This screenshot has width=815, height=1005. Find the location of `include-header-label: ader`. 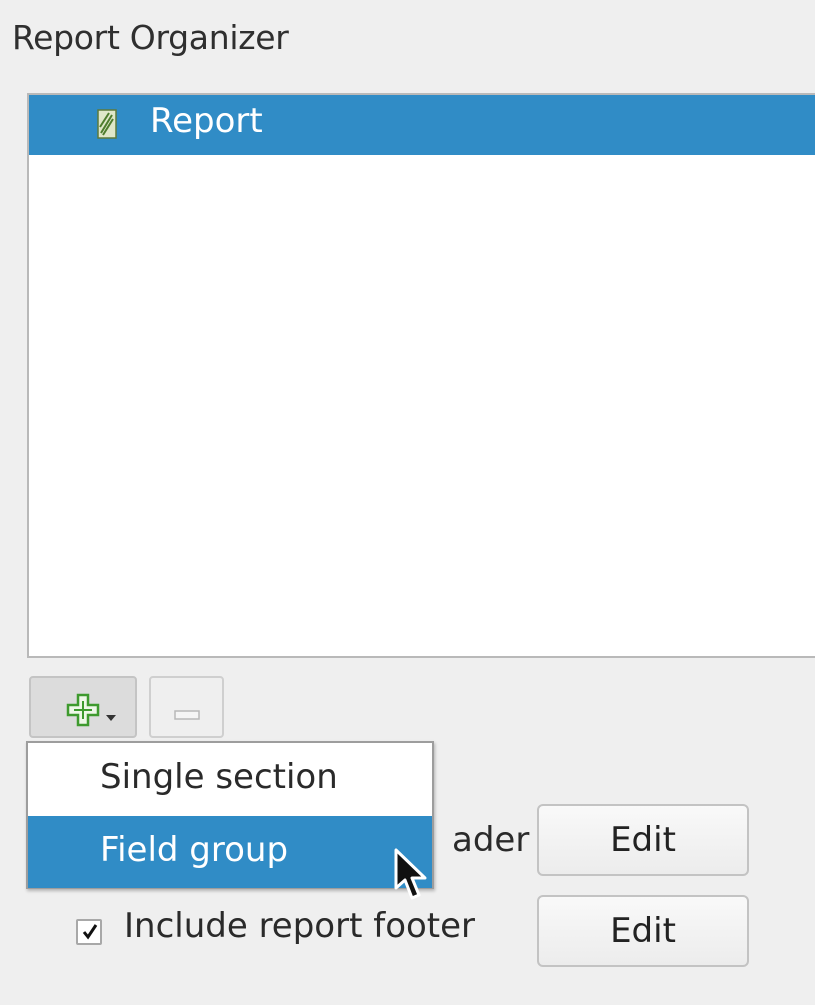

include-header-label: ader is located at coordinates (491, 840).